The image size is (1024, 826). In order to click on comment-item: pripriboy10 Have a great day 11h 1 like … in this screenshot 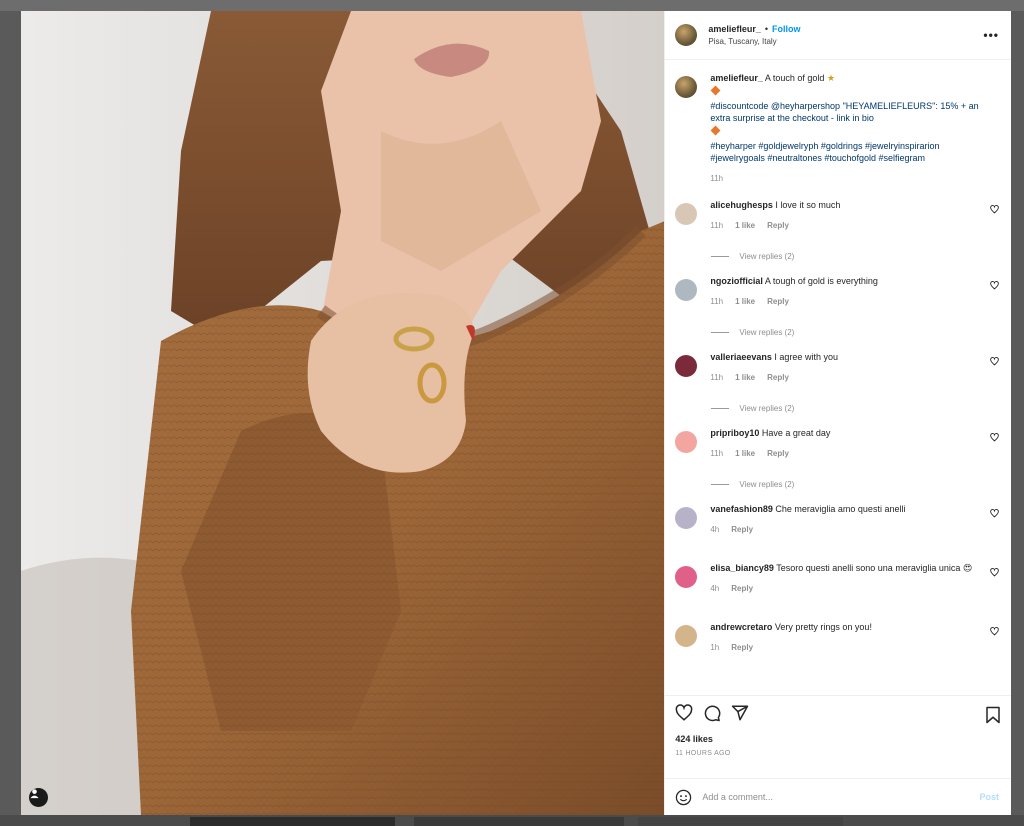, I will do `click(838, 443)`.